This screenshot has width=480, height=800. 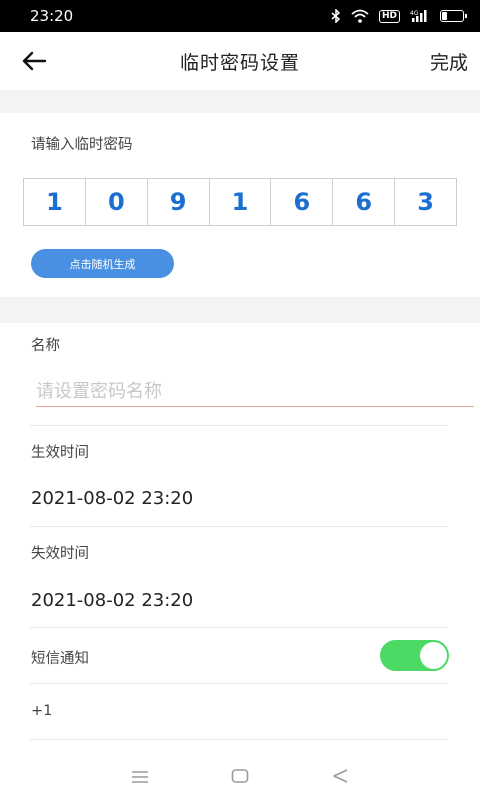 What do you see at coordinates (60, 554) in the screenshot?
I see `expiry-time-label: 失效时间` at bounding box center [60, 554].